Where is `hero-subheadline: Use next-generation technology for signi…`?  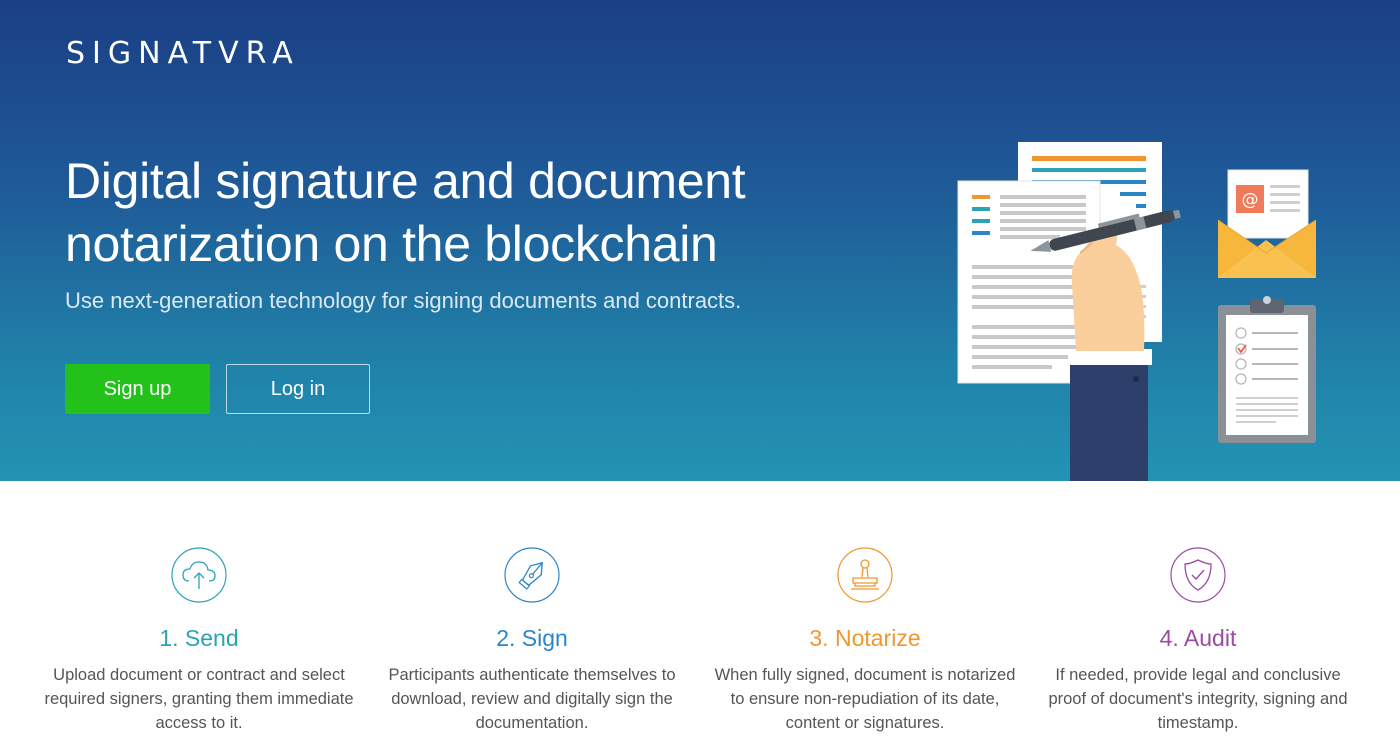
hero-subheadline: Use next-generation technology for signi… is located at coordinates (403, 300).